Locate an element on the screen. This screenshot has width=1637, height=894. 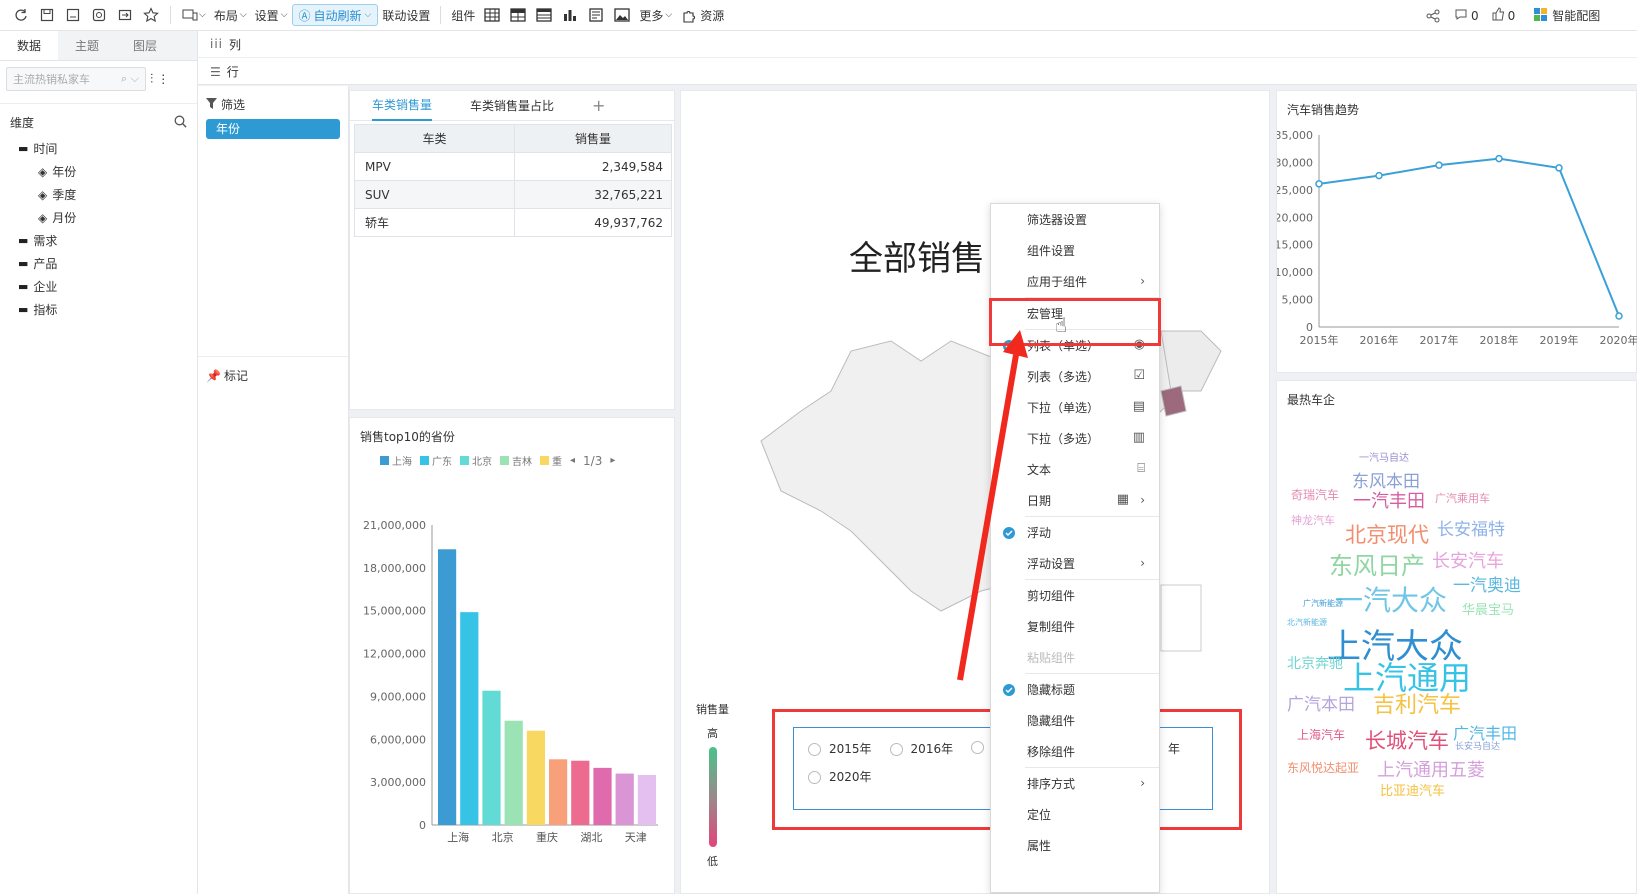
smart-config-button: 智能配图 is located at coordinates (1566, 16).